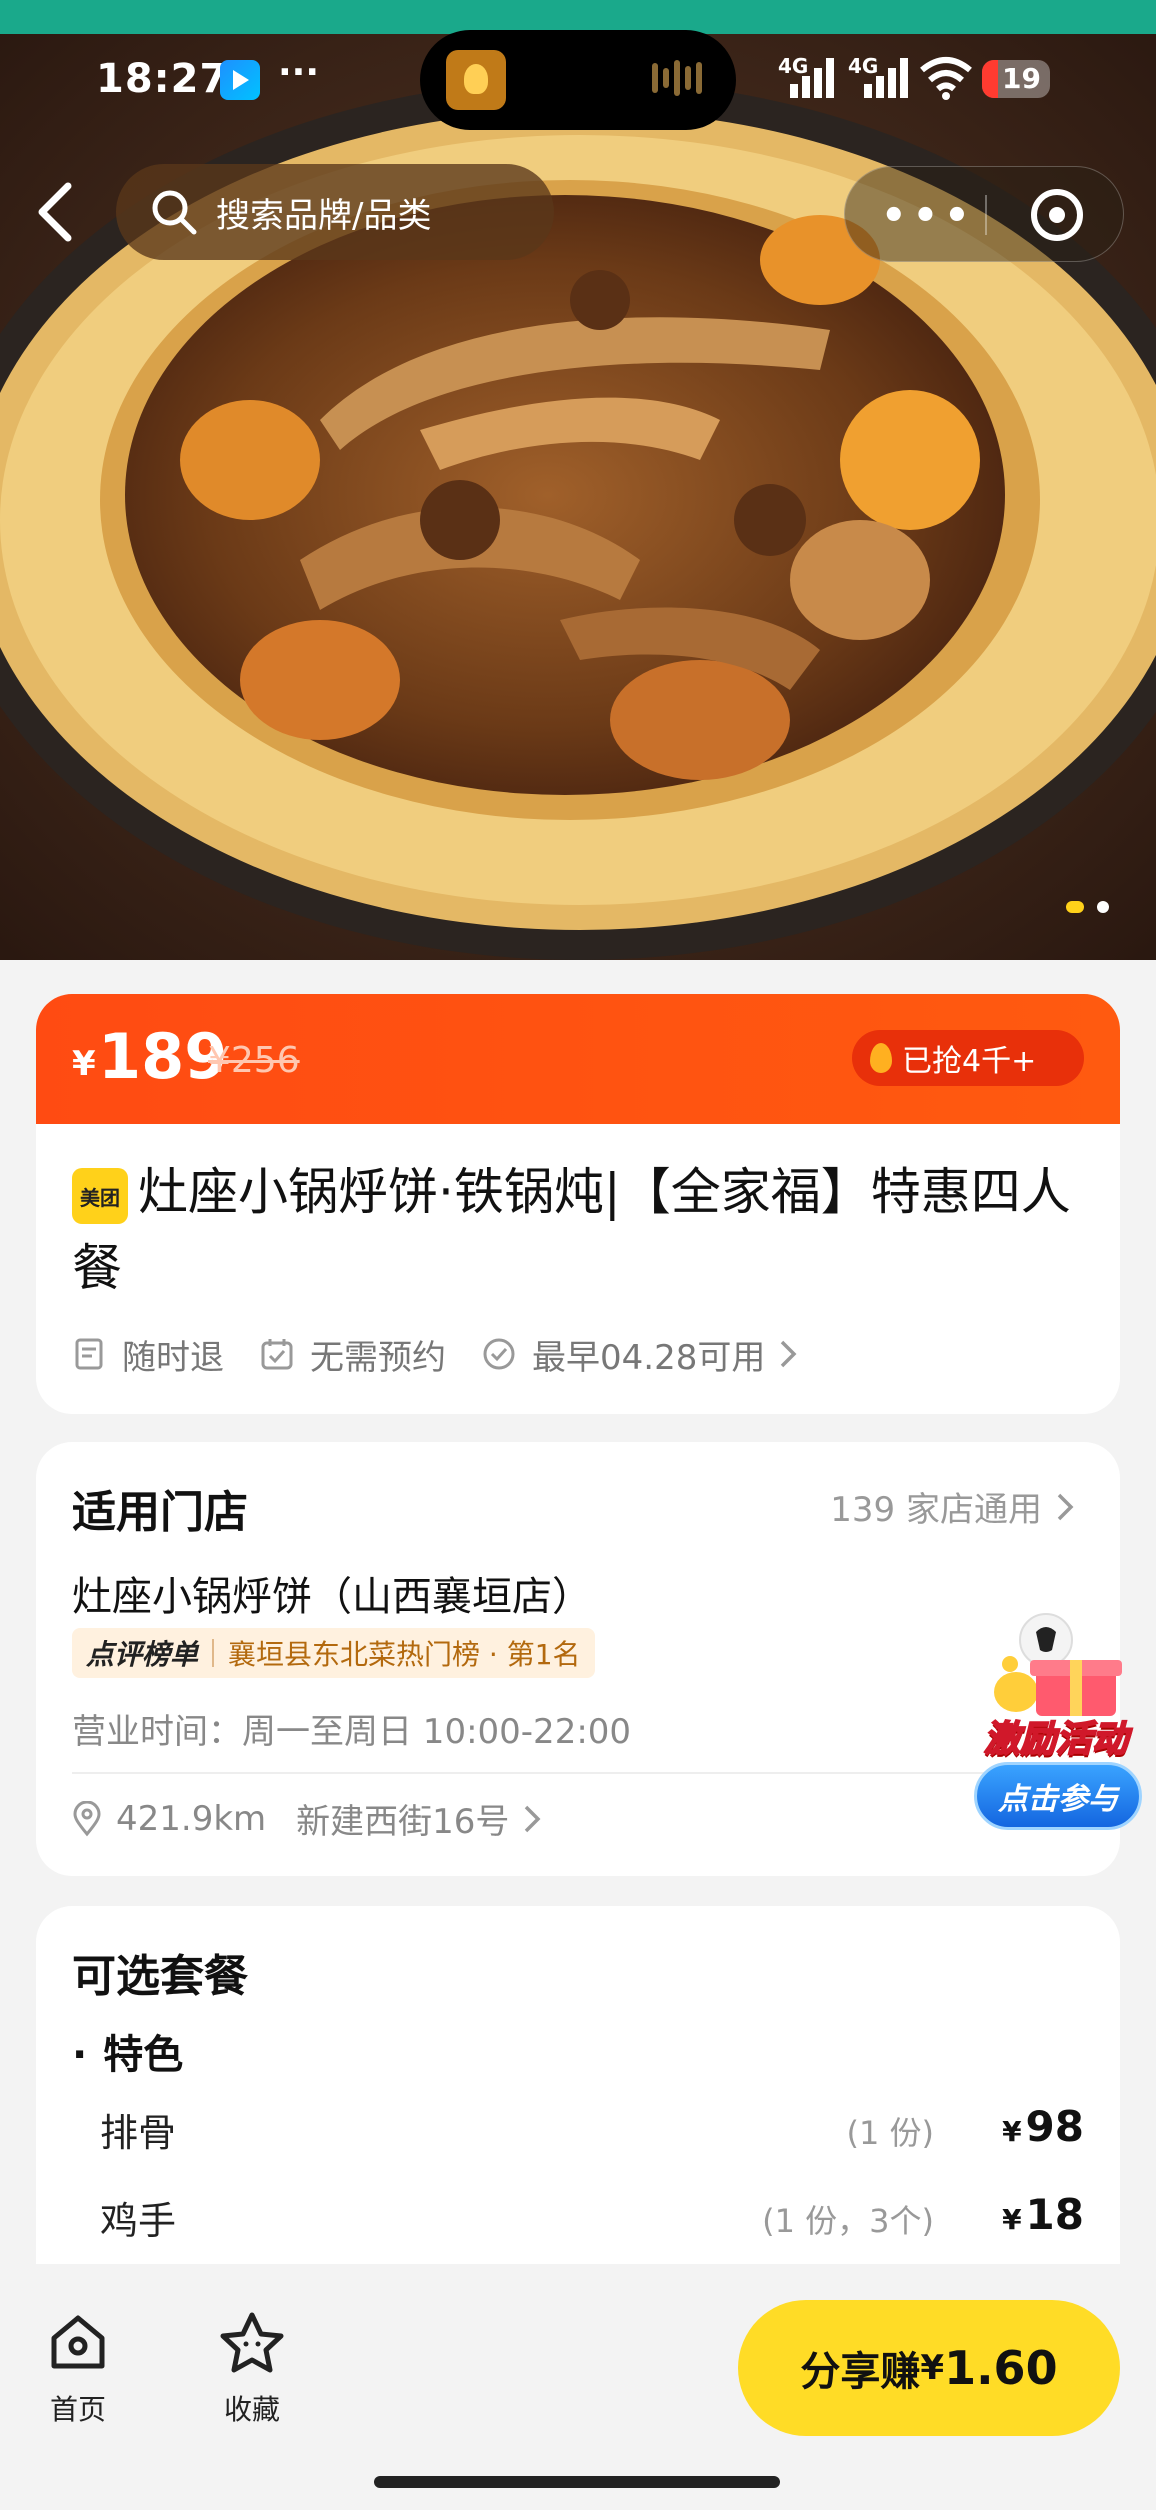 This screenshot has height=2510, width=1156. Describe the element at coordinates (299, 72) in the screenshot. I see `status-more: ···` at that location.